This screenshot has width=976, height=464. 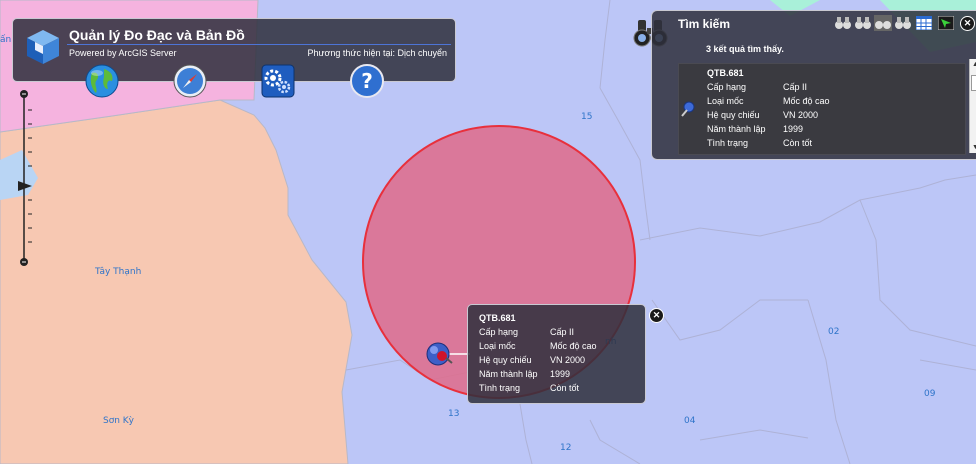 I want to click on close-icon: ✕, so click(x=967, y=23).